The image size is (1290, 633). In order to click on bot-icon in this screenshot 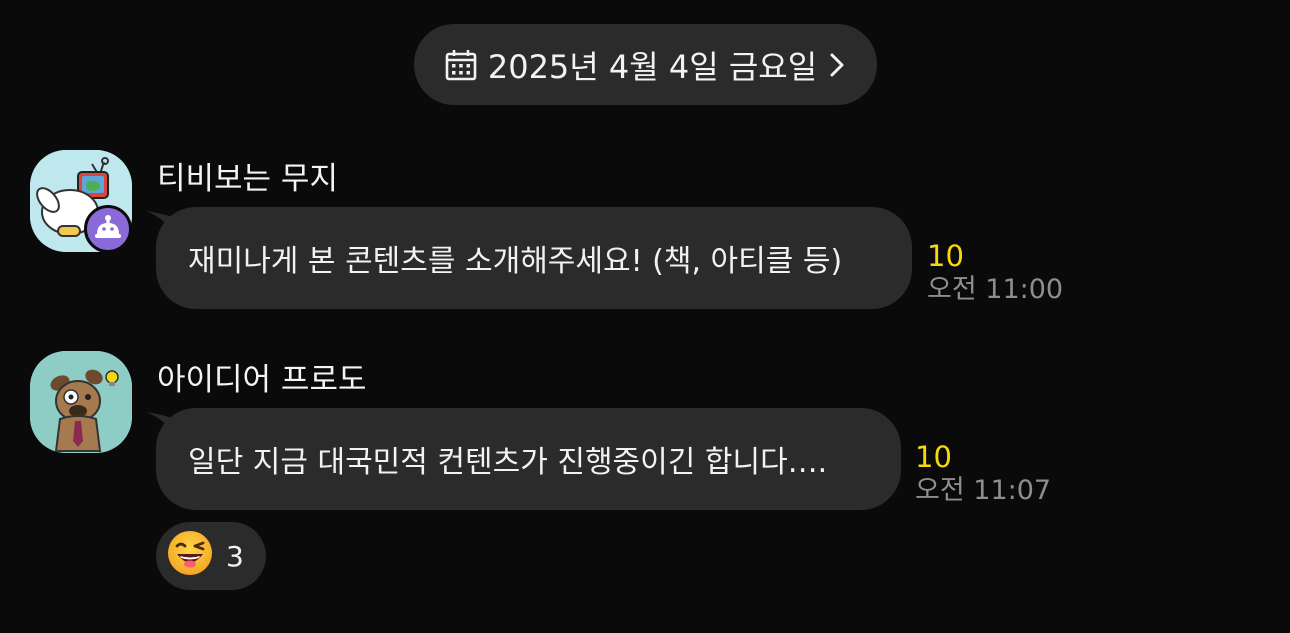, I will do `click(108, 229)`.